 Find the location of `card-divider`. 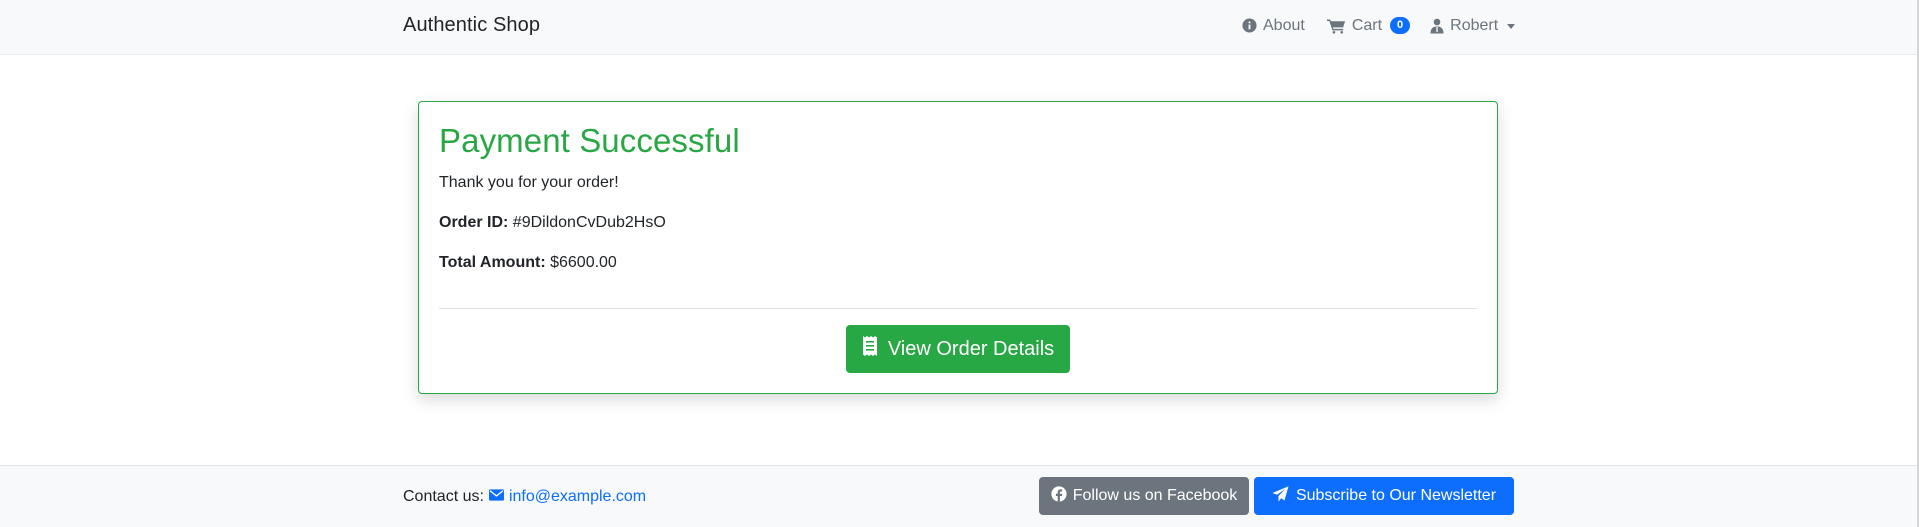

card-divider is located at coordinates (958, 308).